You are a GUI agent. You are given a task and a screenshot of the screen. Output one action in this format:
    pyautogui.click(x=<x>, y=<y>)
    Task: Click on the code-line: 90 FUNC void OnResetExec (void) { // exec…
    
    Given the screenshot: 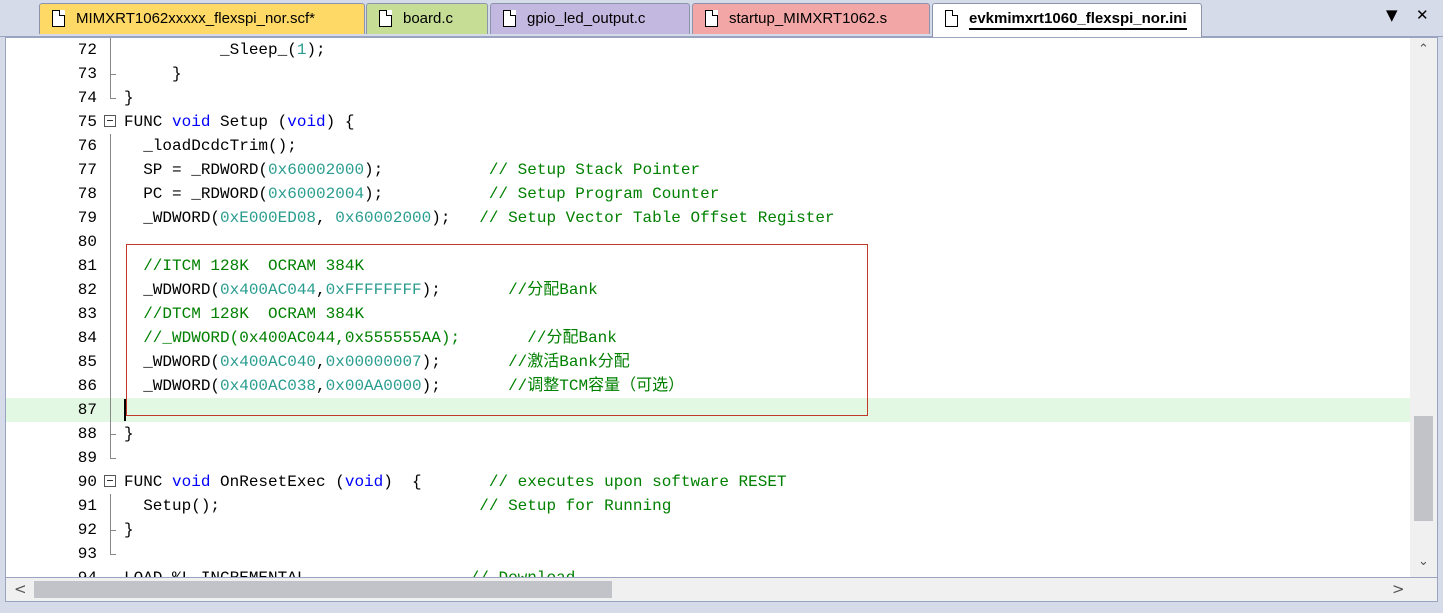 What is the action you would take?
    pyautogui.click(x=708, y=482)
    